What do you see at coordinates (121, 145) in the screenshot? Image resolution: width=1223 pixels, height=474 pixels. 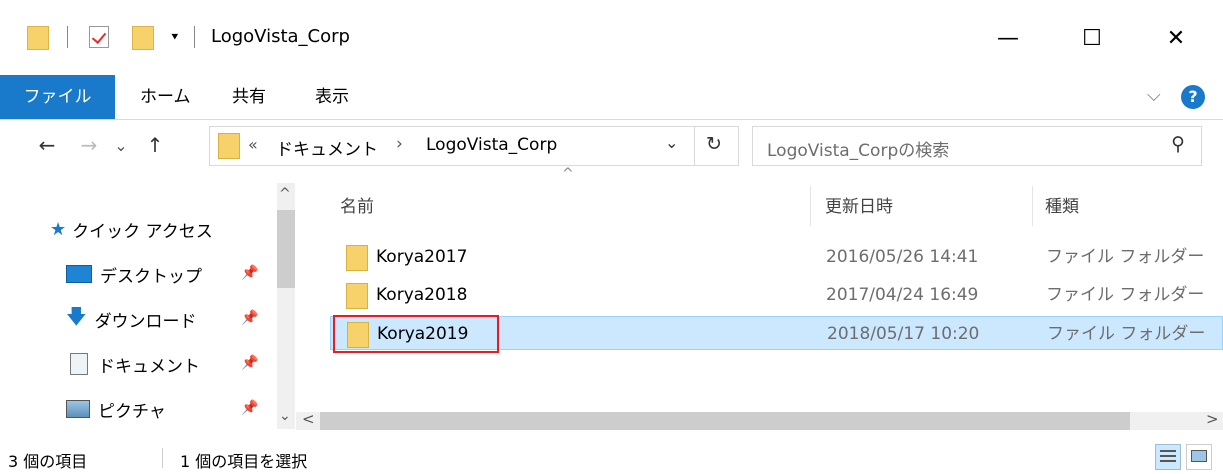 I see `recent-locations-button: ⌄` at bounding box center [121, 145].